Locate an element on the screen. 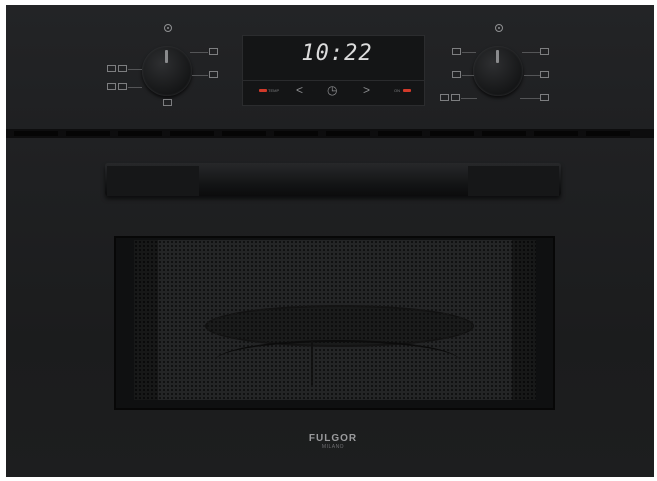  timer-icon: ◷ is located at coordinates (332, 90).